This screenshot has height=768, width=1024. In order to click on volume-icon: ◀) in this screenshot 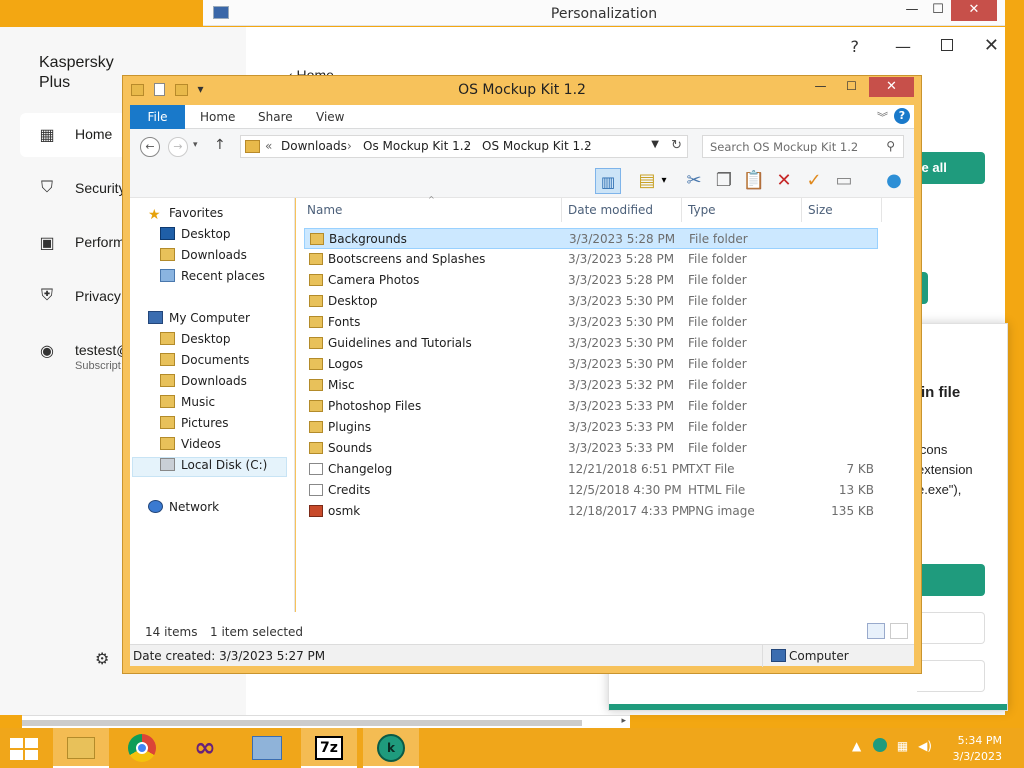, I will do `click(925, 746)`.